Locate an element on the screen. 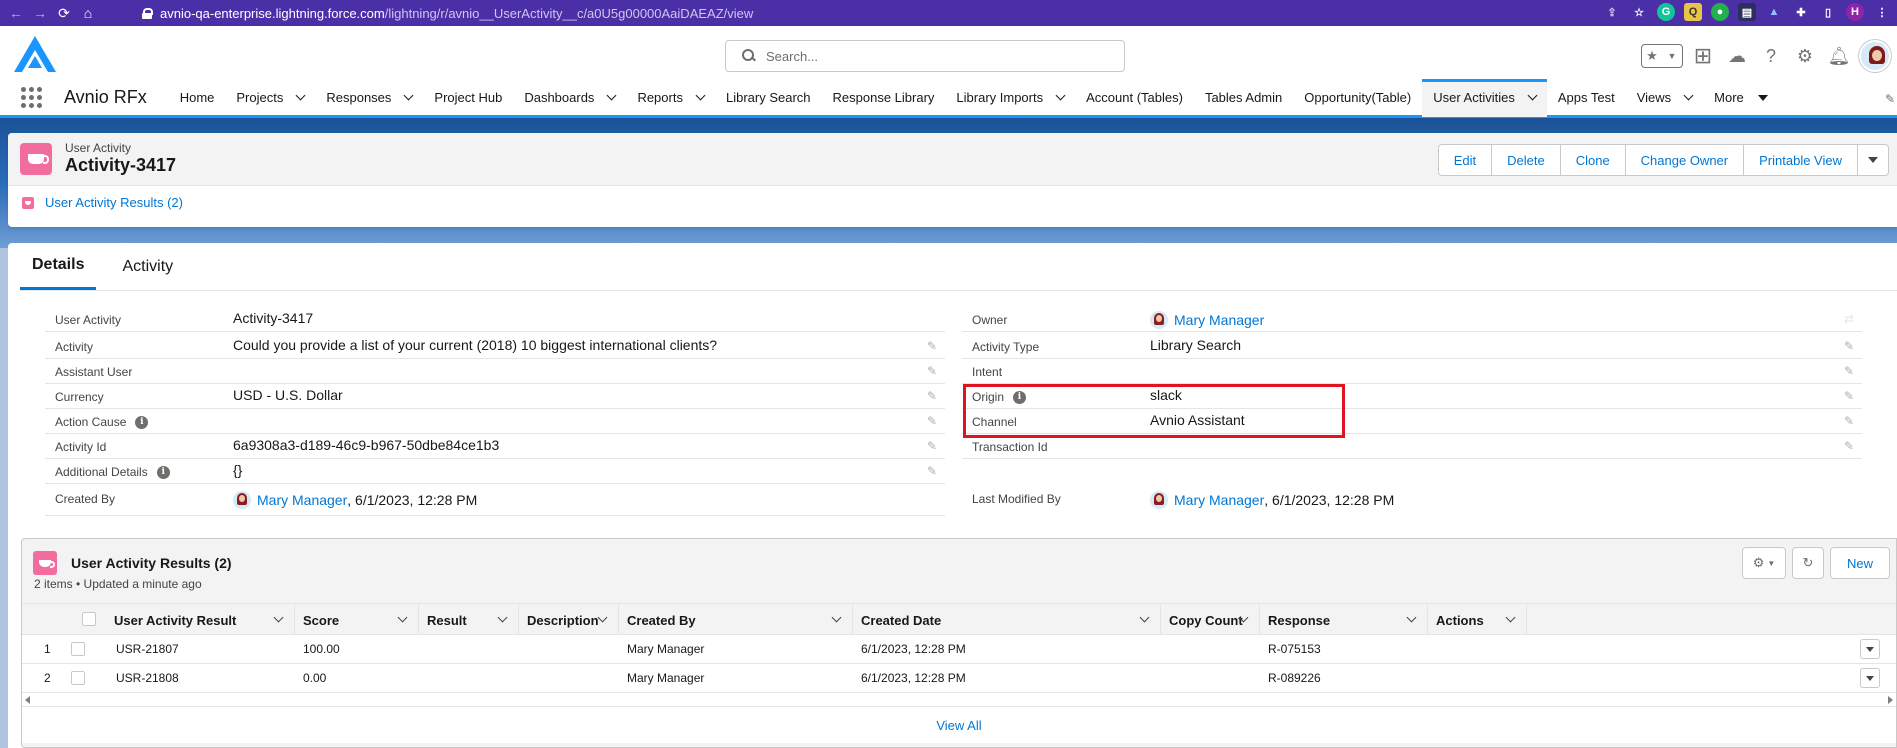  horizontal-scrollbar is located at coordinates (959, 700).